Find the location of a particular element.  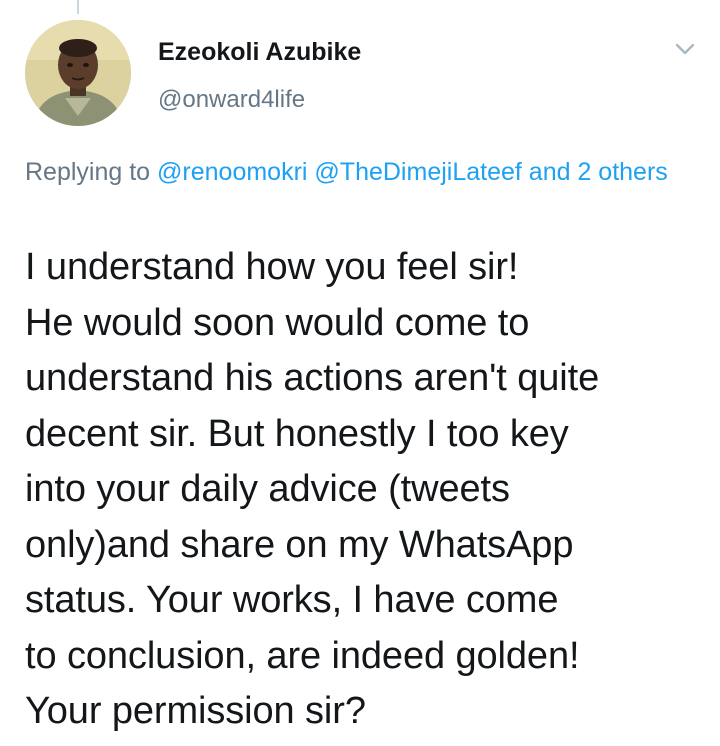

tweet-menu-button is located at coordinates (685, 49).